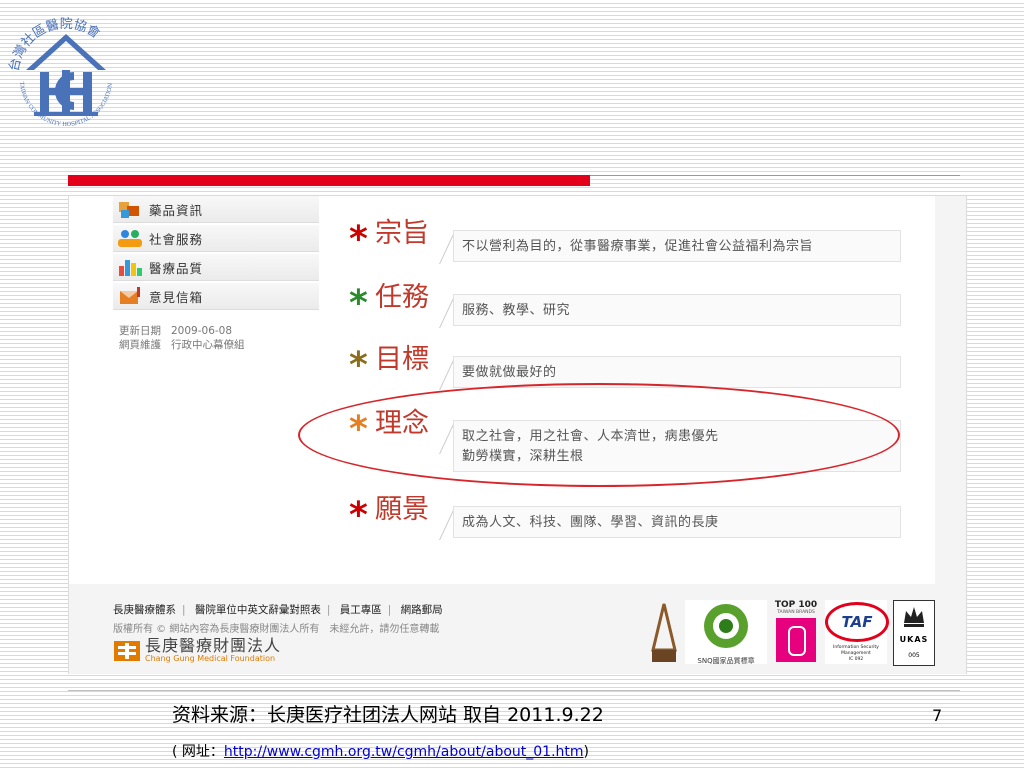 The image size is (1024, 768). Describe the element at coordinates (182, 338) in the screenshot. I see `update-info: 更新日期 2009-06-08 網頁維護 行政中心幕僚組` at that location.